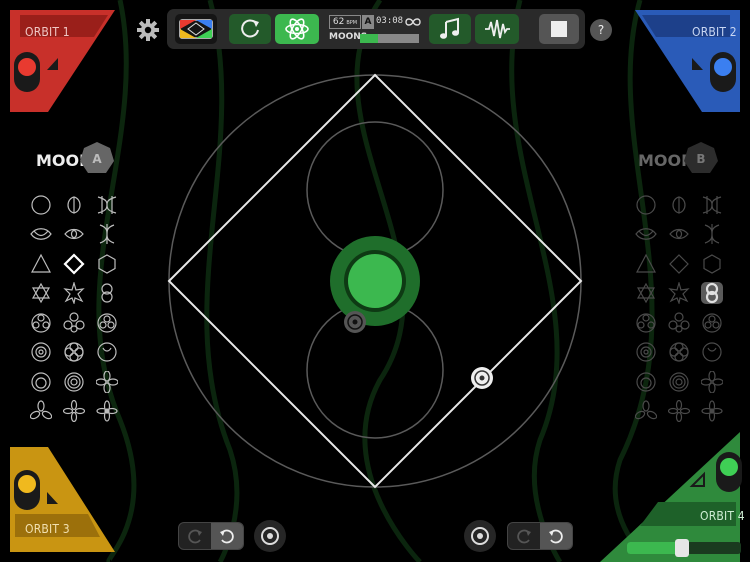 The width and height of the screenshot is (750, 562). I want to click on orbit-2-label: ORBIT 2, so click(714, 32).